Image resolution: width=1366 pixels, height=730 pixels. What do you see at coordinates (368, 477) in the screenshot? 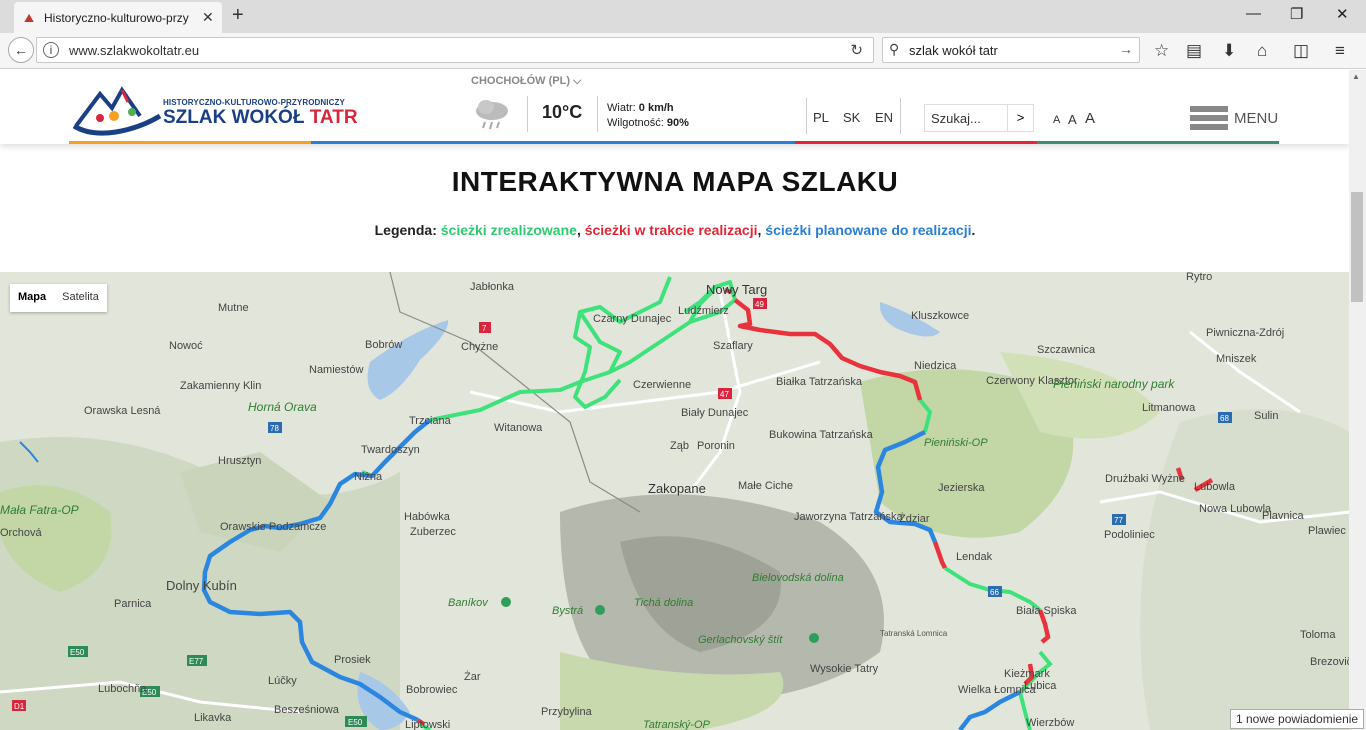
I see `place-label: Niżna` at bounding box center [368, 477].